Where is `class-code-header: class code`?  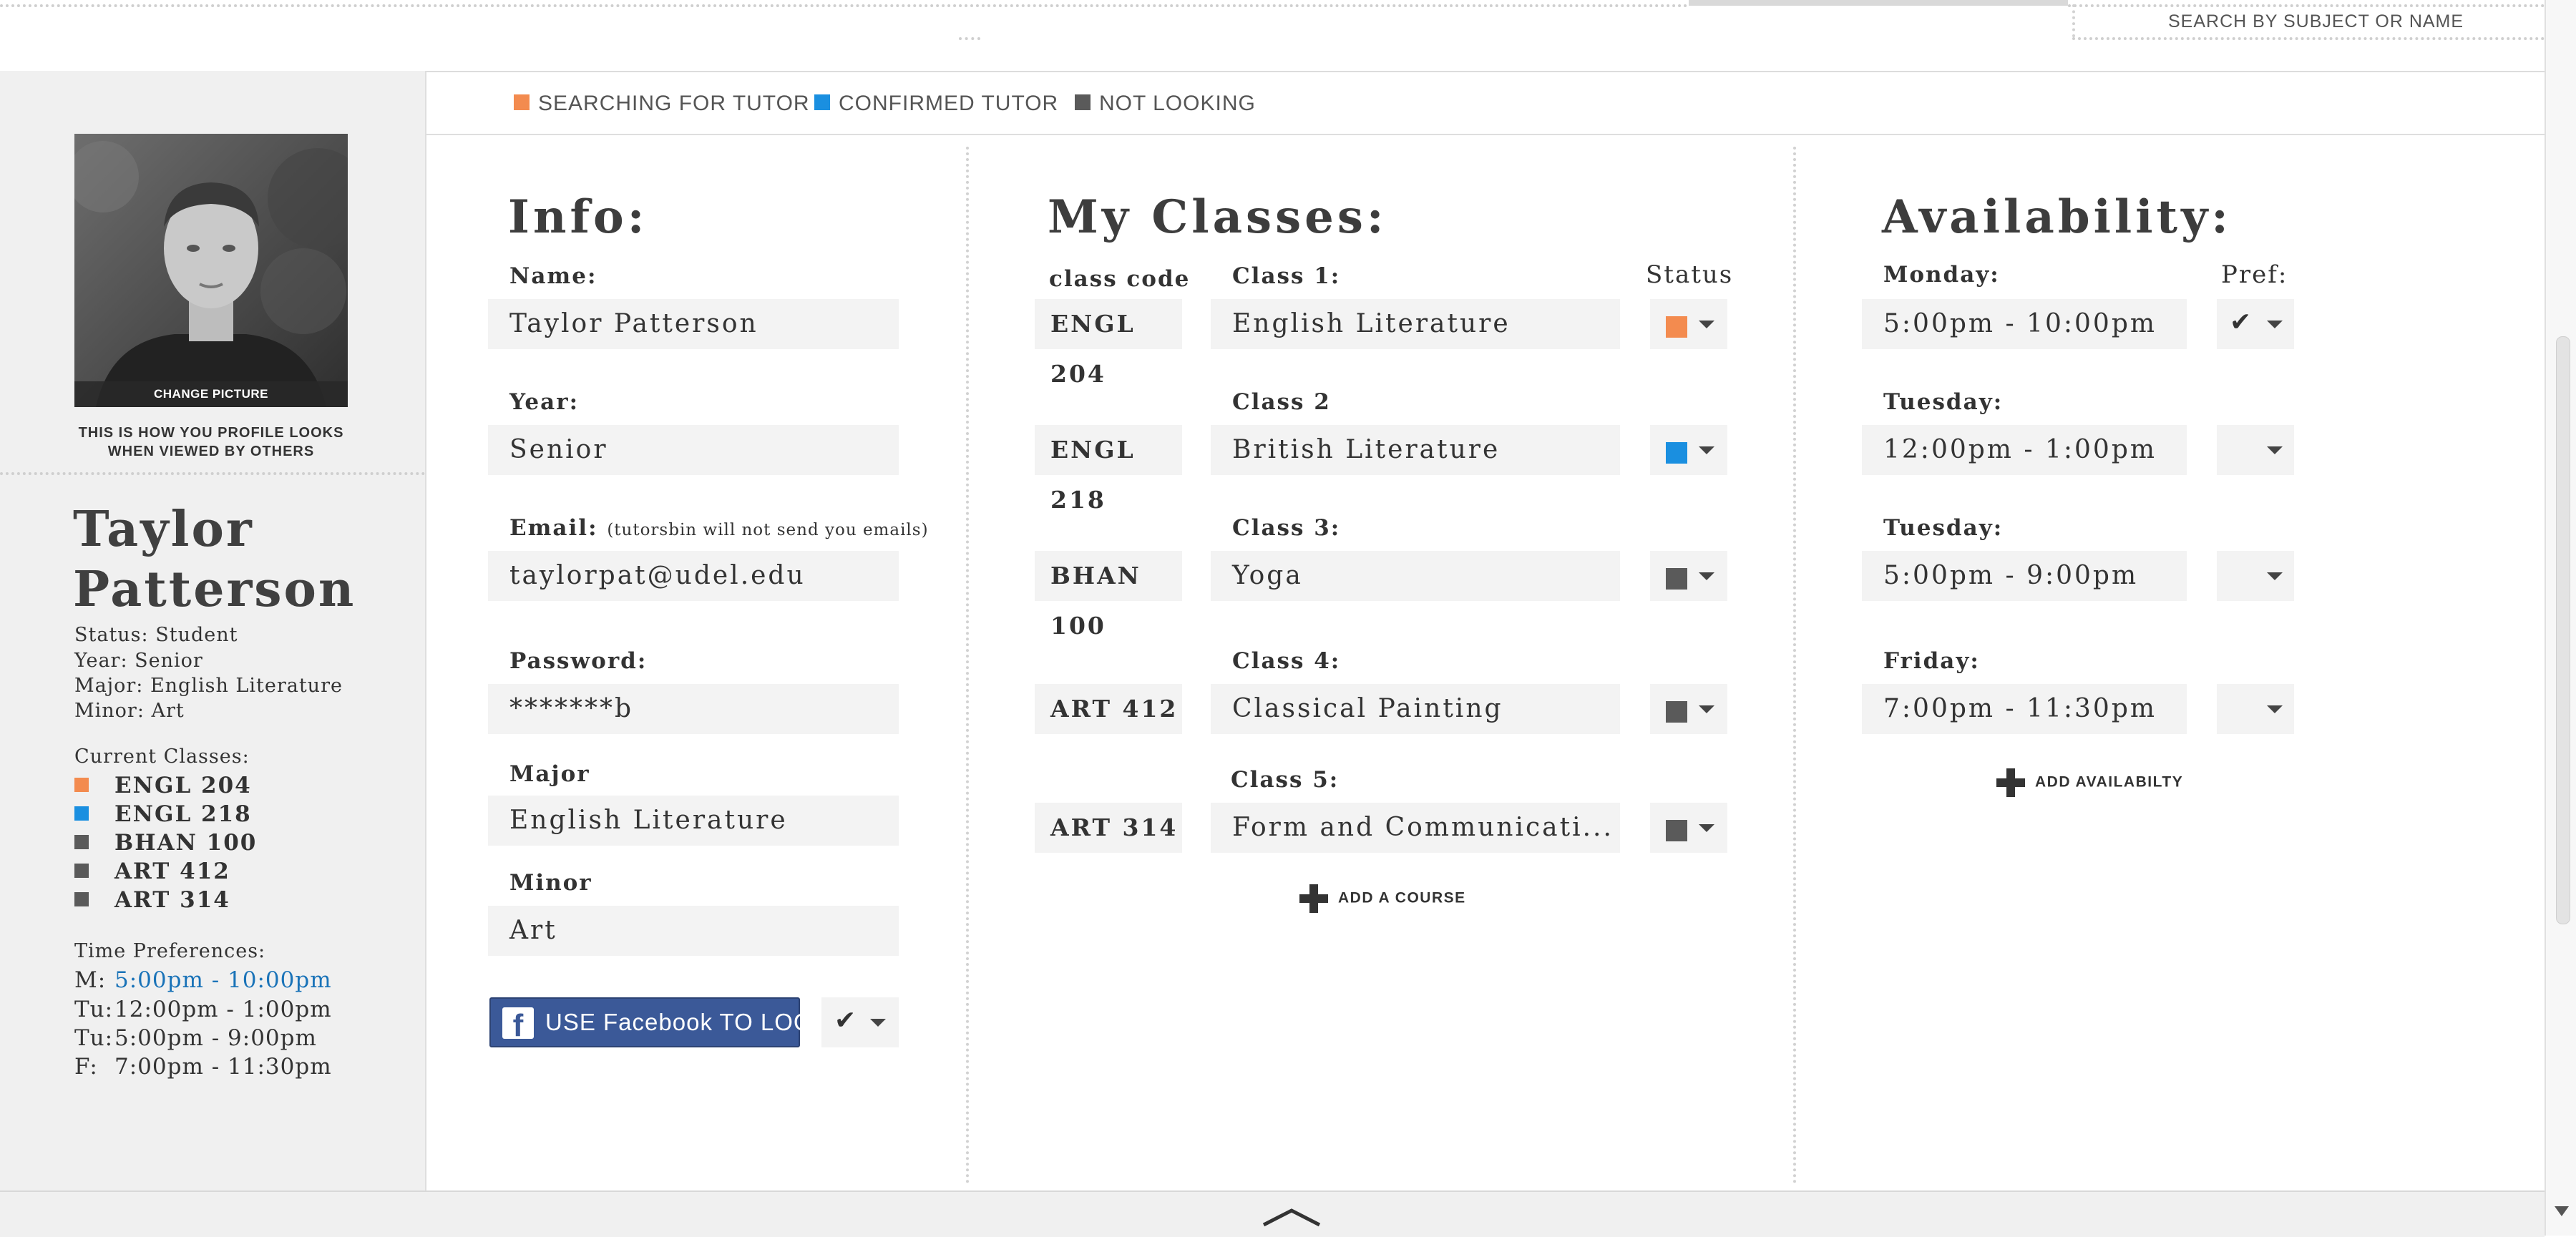
class-code-header: class code is located at coordinates (1120, 279).